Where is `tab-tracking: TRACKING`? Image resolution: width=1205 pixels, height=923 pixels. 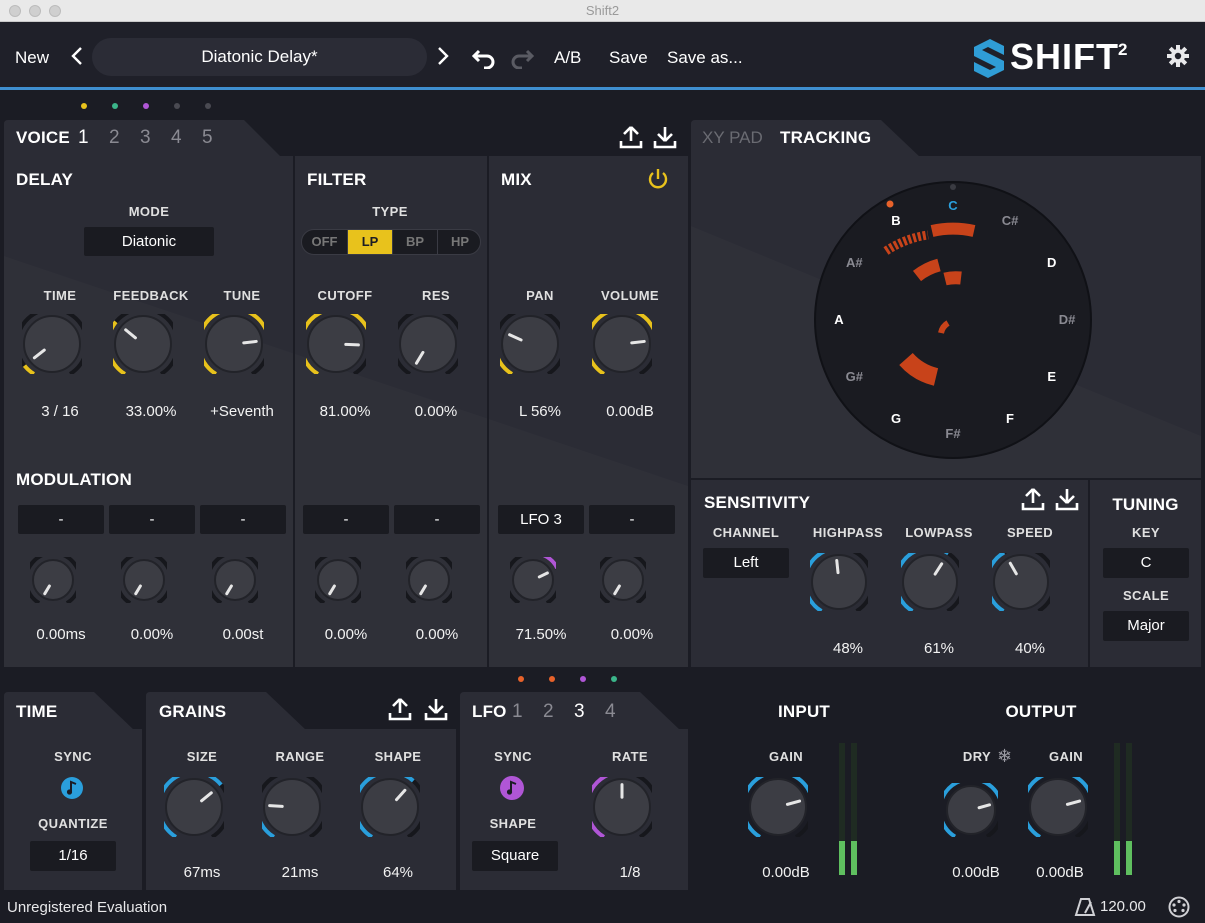 tab-tracking: TRACKING is located at coordinates (825, 138).